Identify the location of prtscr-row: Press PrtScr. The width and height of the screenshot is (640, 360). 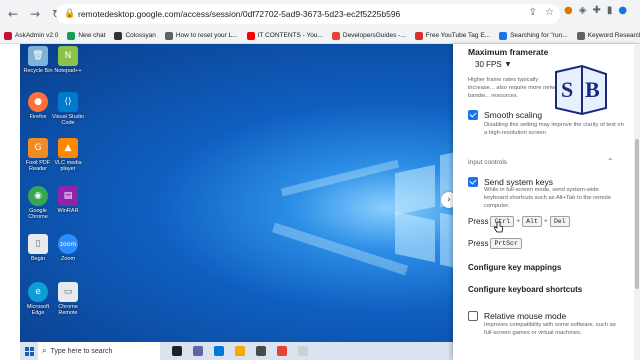
(495, 243).